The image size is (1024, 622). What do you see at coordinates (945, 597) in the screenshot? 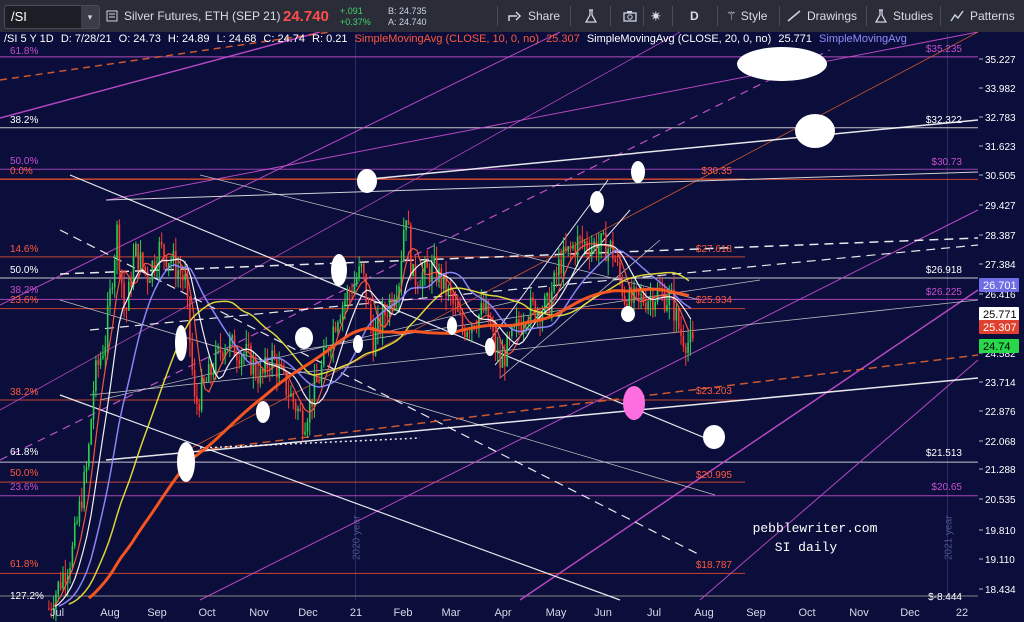
I see `level-label: $-8.444` at bounding box center [945, 597].